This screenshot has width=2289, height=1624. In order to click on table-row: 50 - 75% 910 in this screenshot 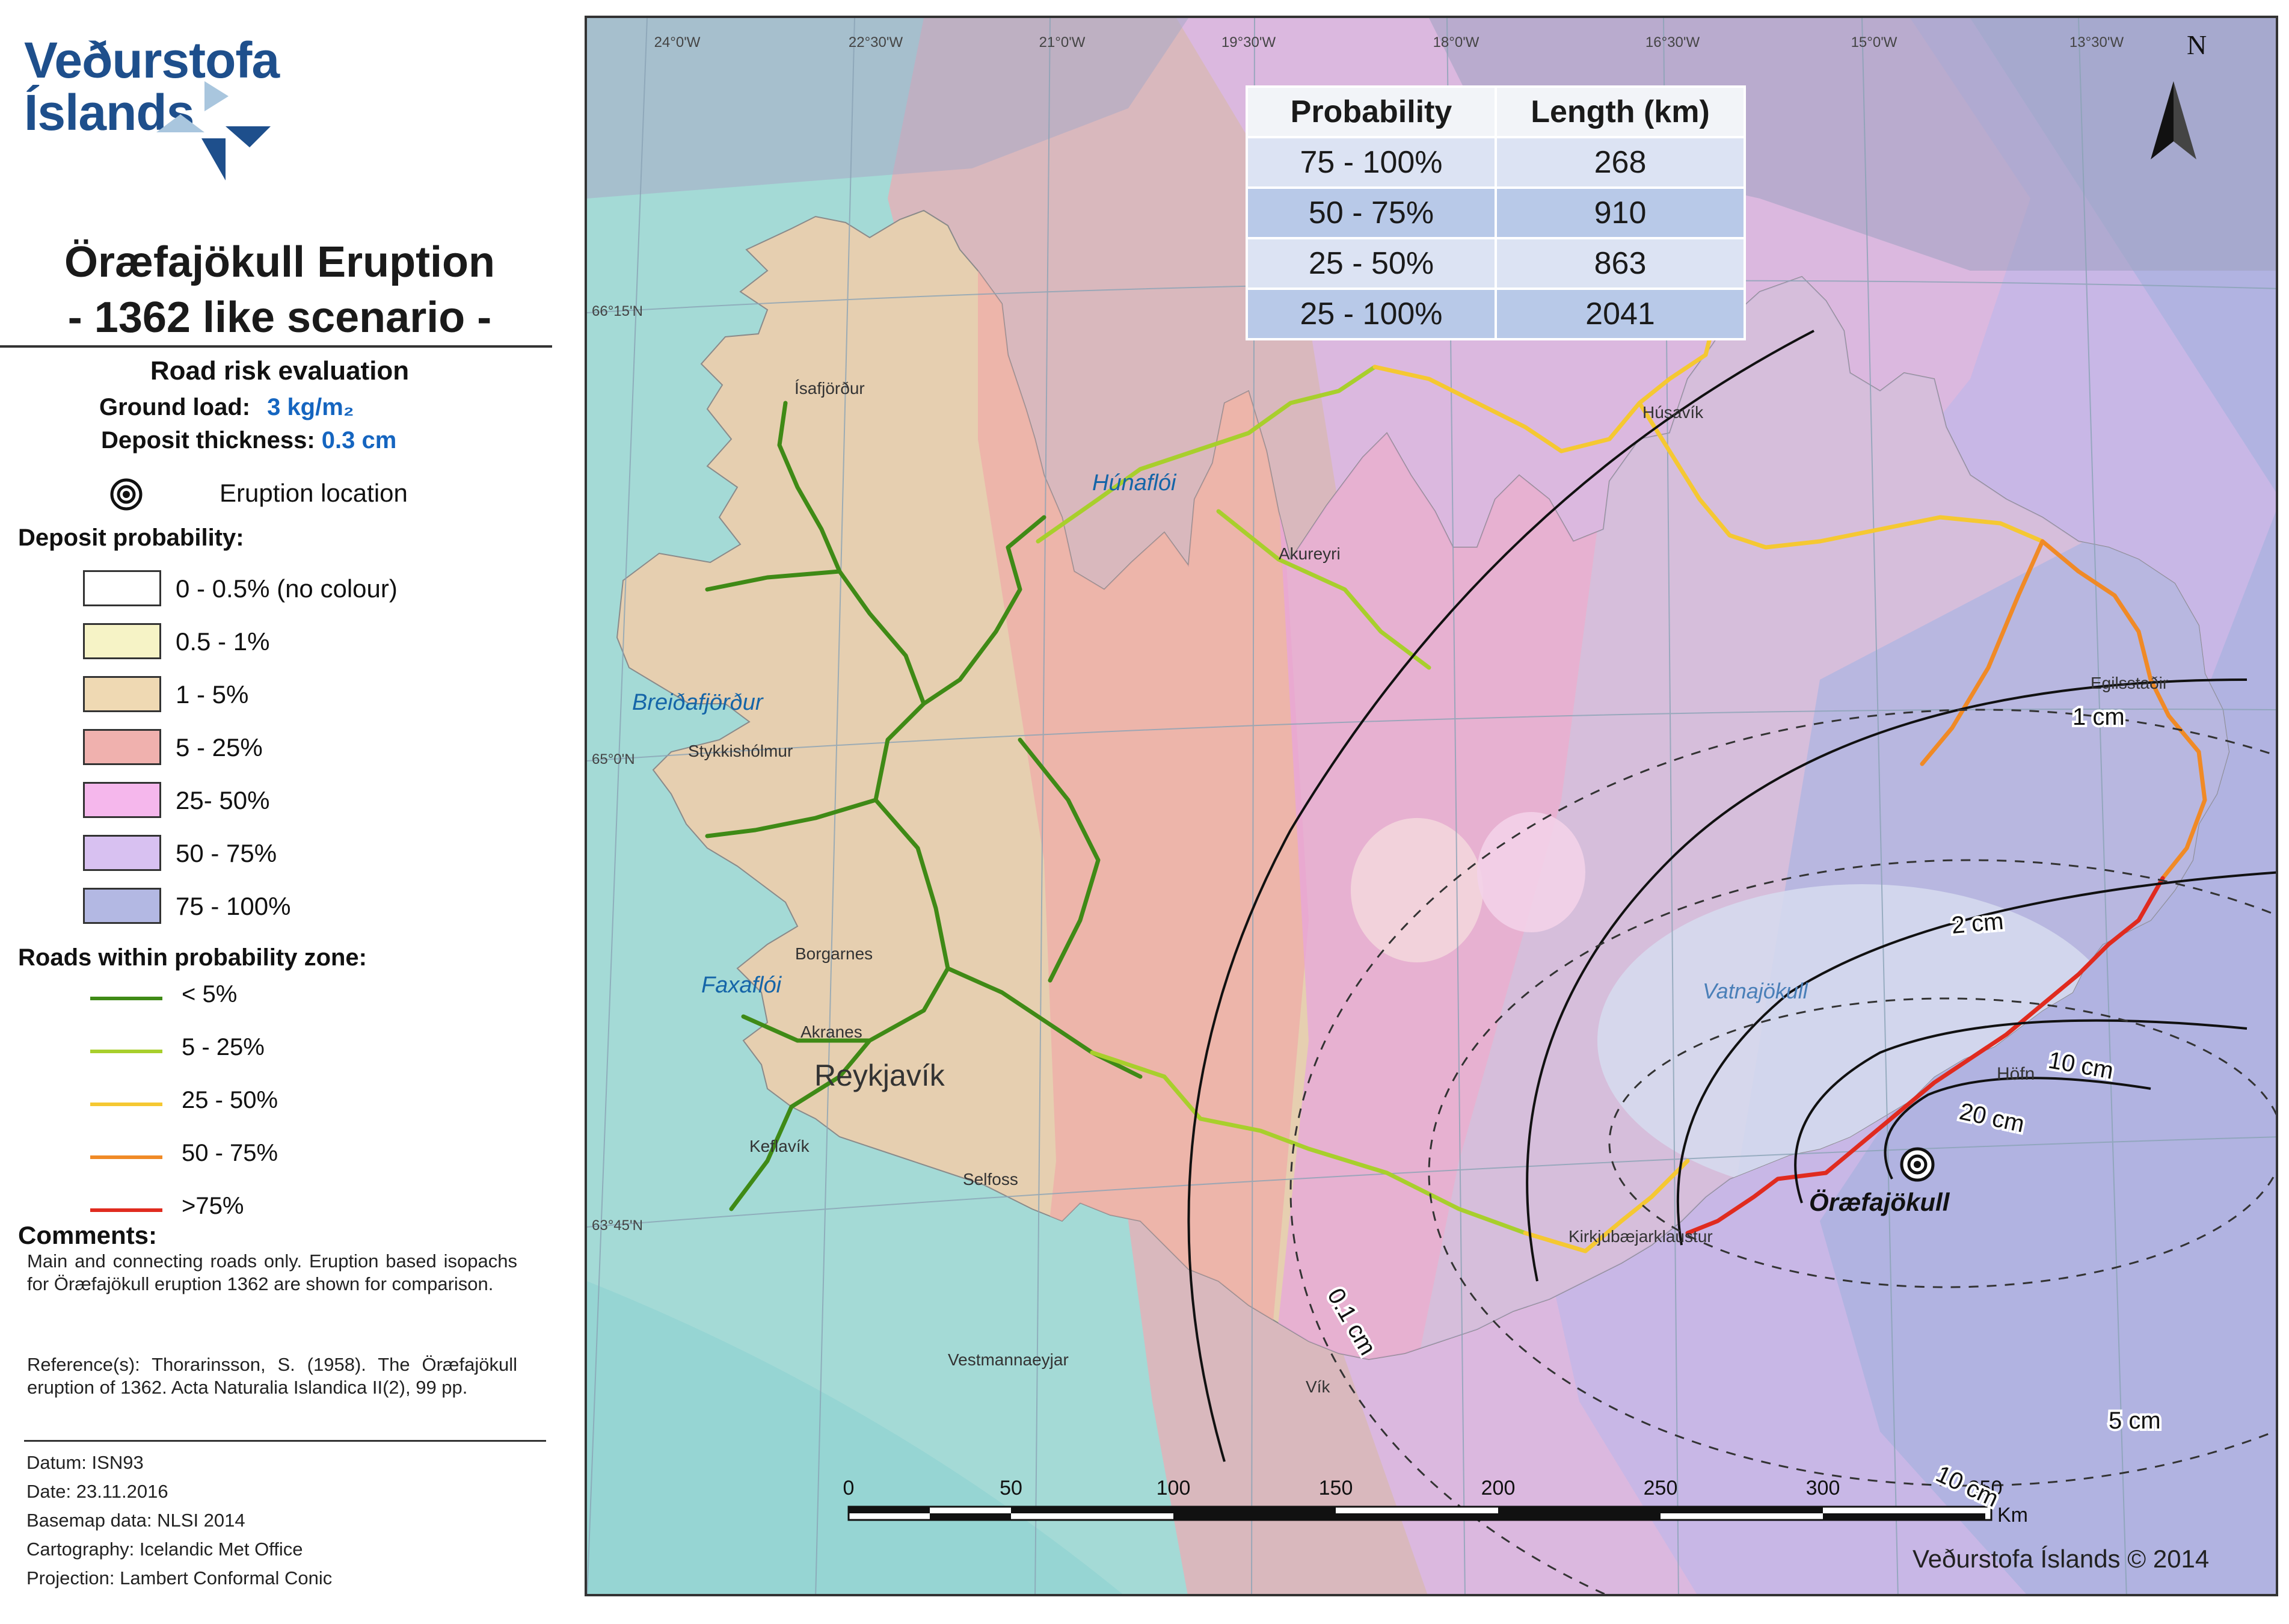, I will do `click(1496, 212)`.